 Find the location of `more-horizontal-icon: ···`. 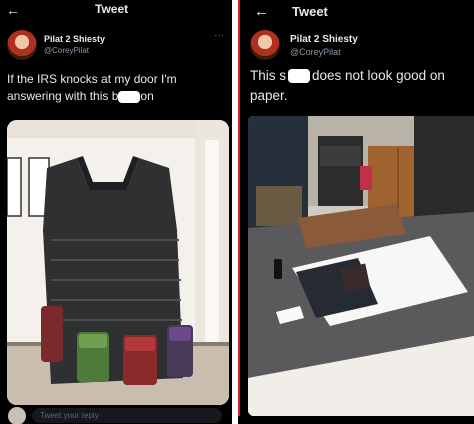

more-horizontal-icon: ··· is located at coordinates (219, 35).